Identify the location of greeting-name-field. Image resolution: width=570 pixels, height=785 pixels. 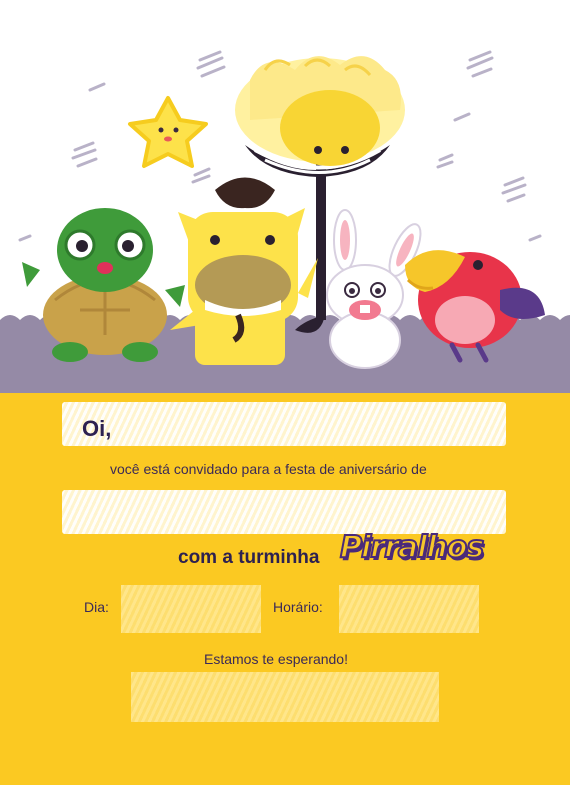
(284, 424).